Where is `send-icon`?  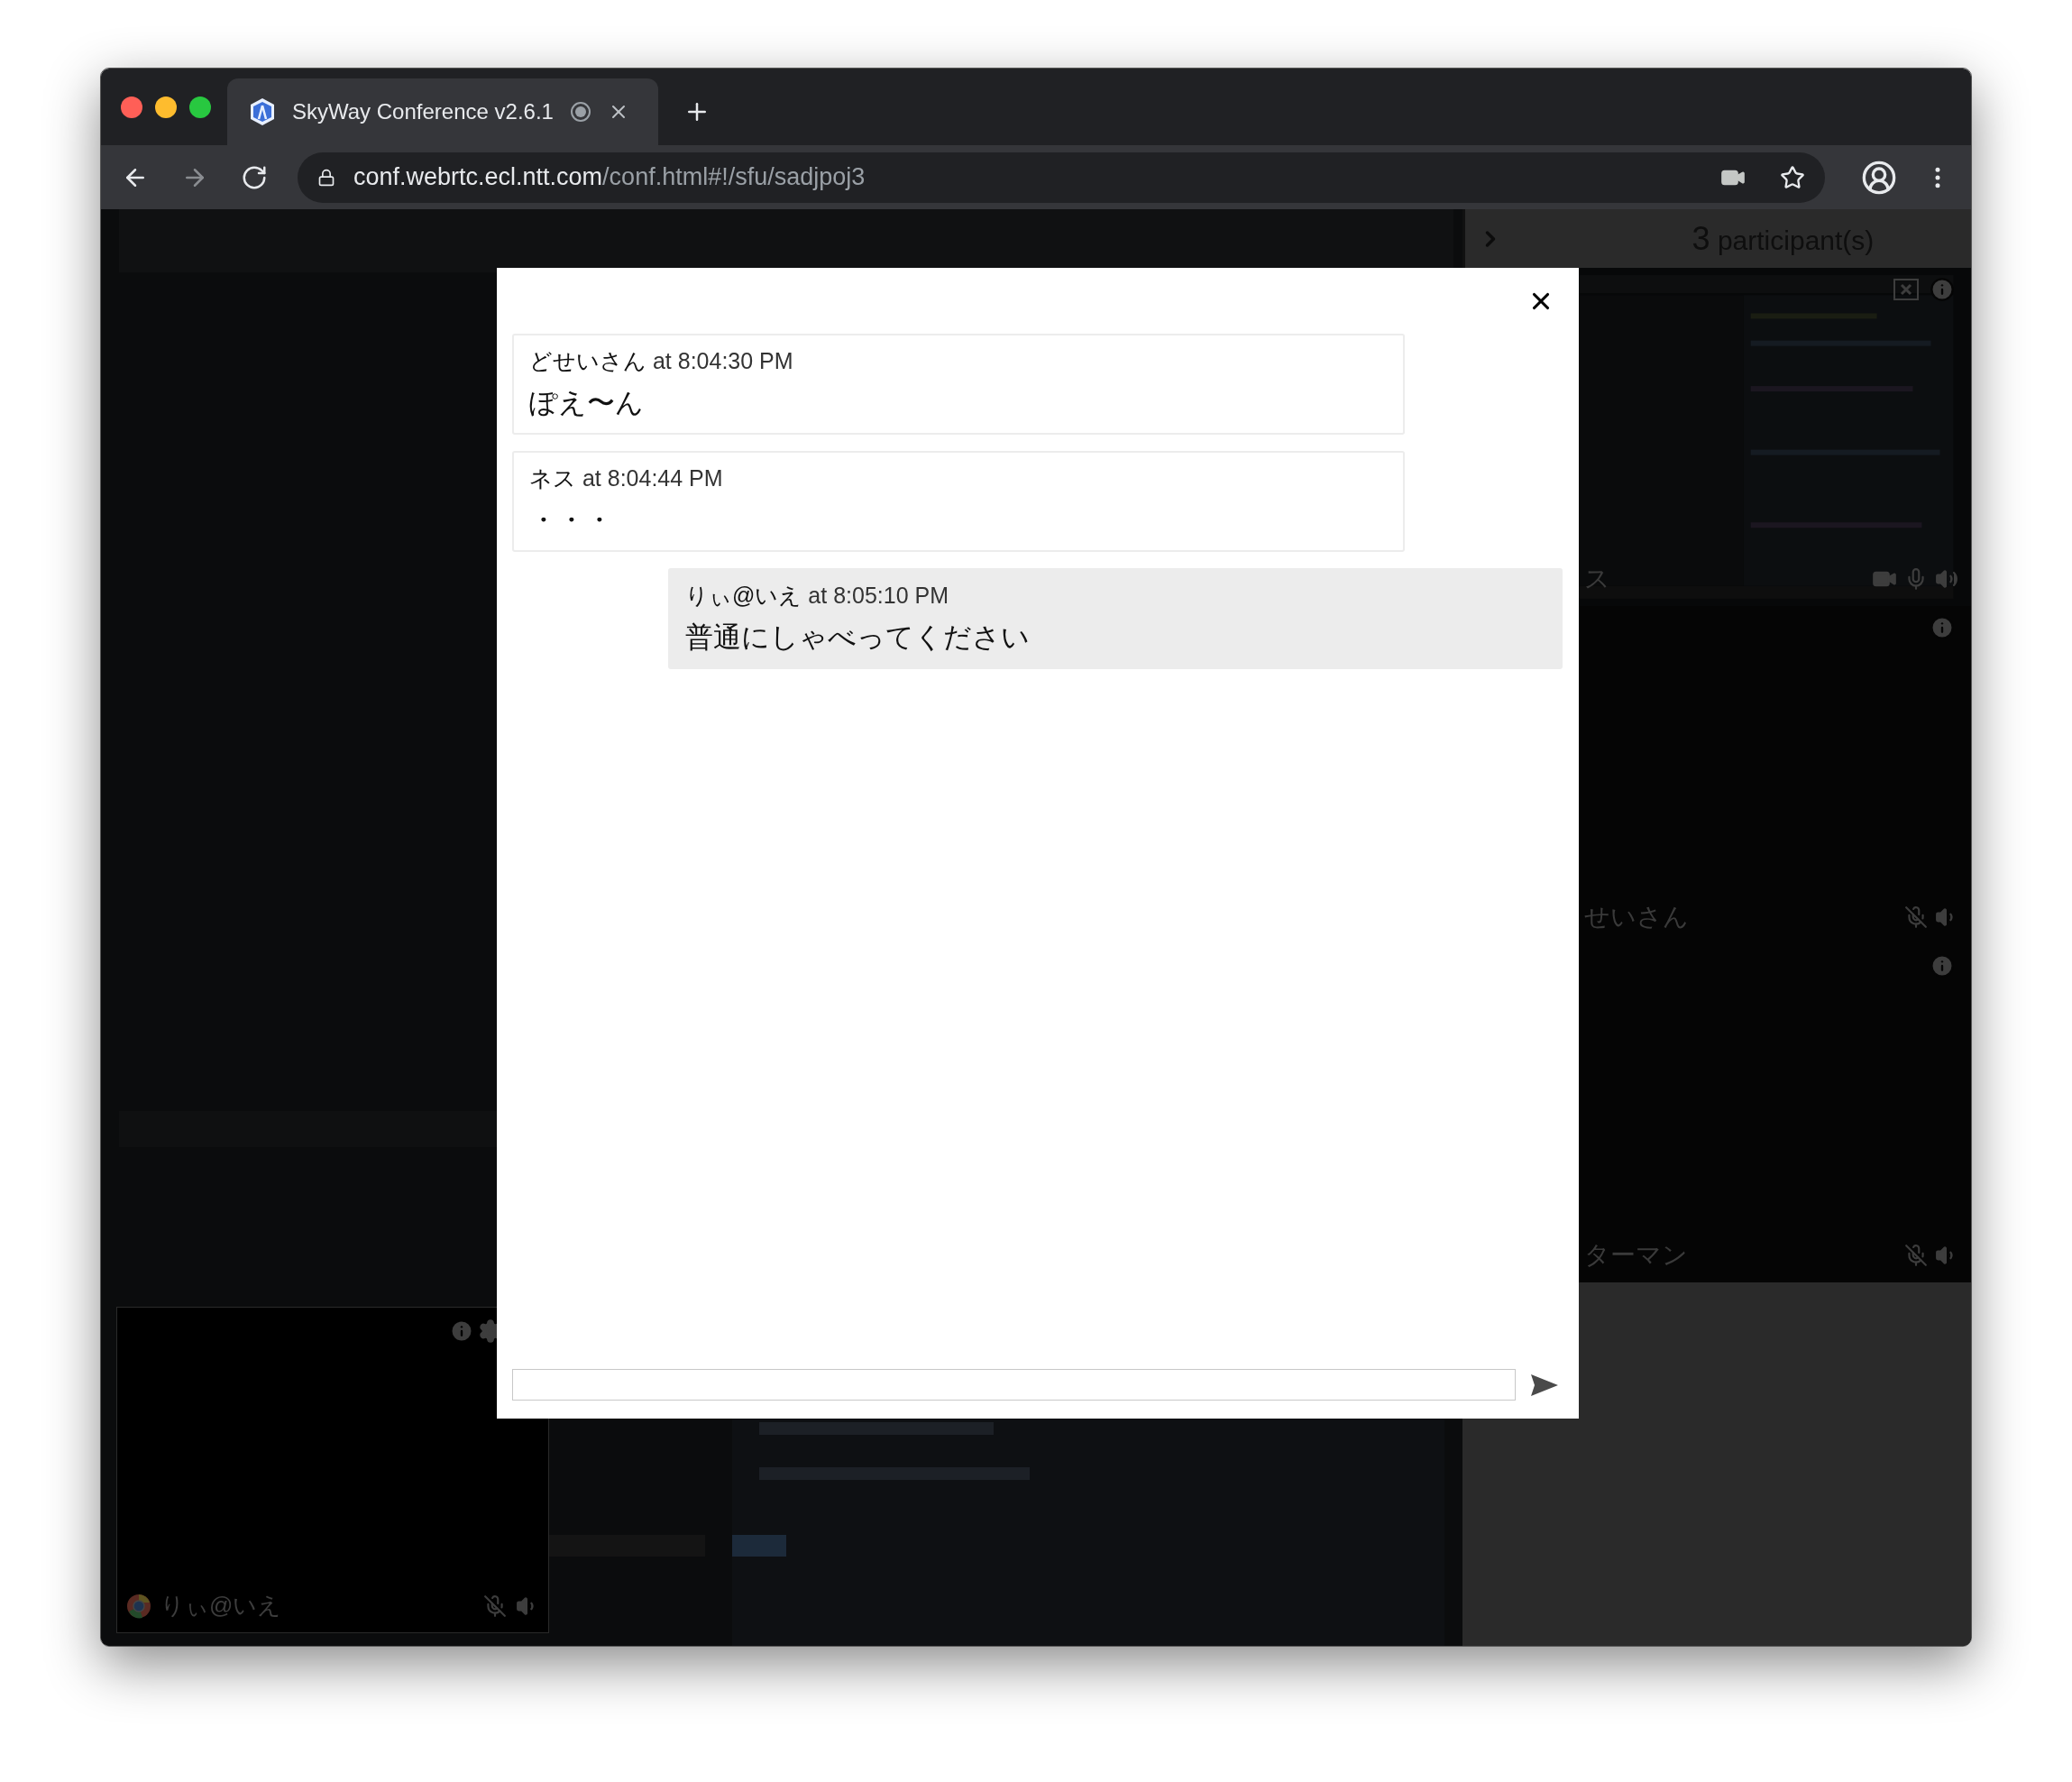 send-icon is located at coordinates (1544, 1385).